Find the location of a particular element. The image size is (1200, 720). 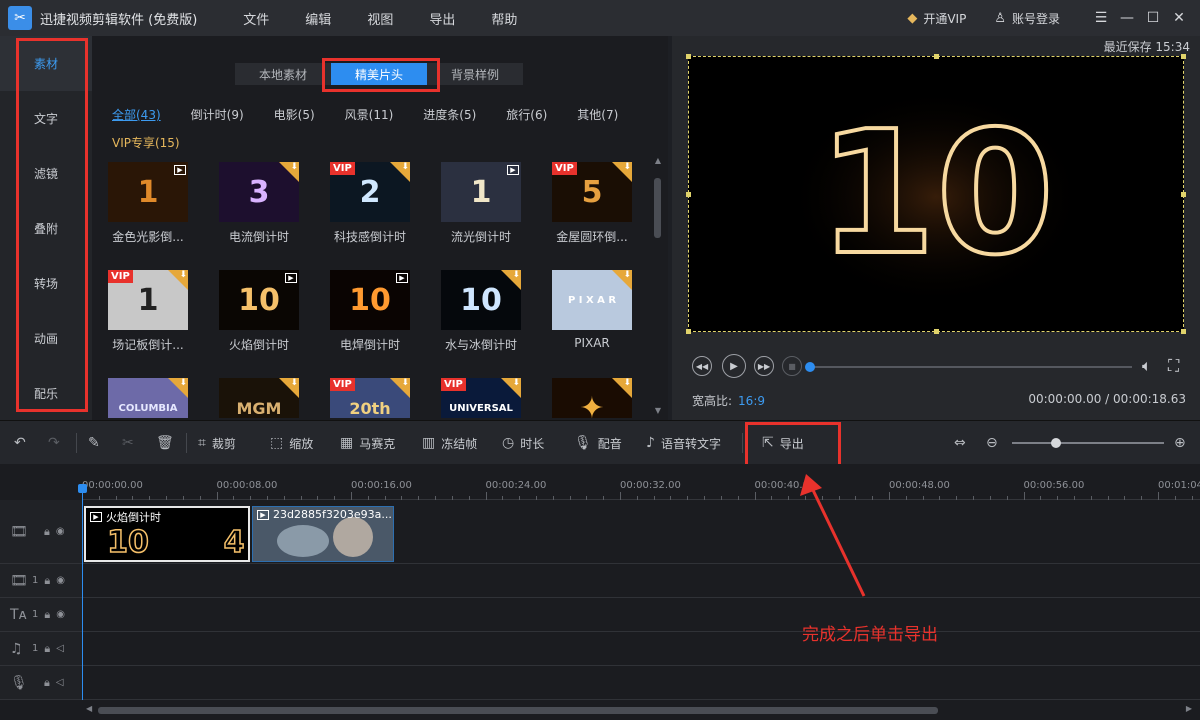

undo-button: ↶ is located at coordinates (20, 443).